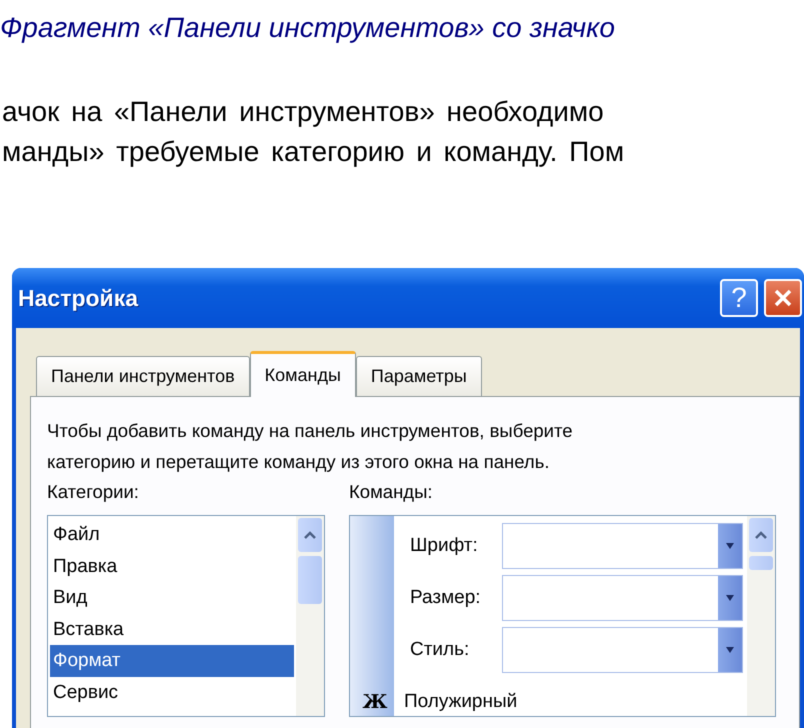 The width and height of the screenshot is (804, 728). What do you see at coordinates (172, 692) in the screenshot?
I see `category-item: Сервис` at bounding box center [172, 692].